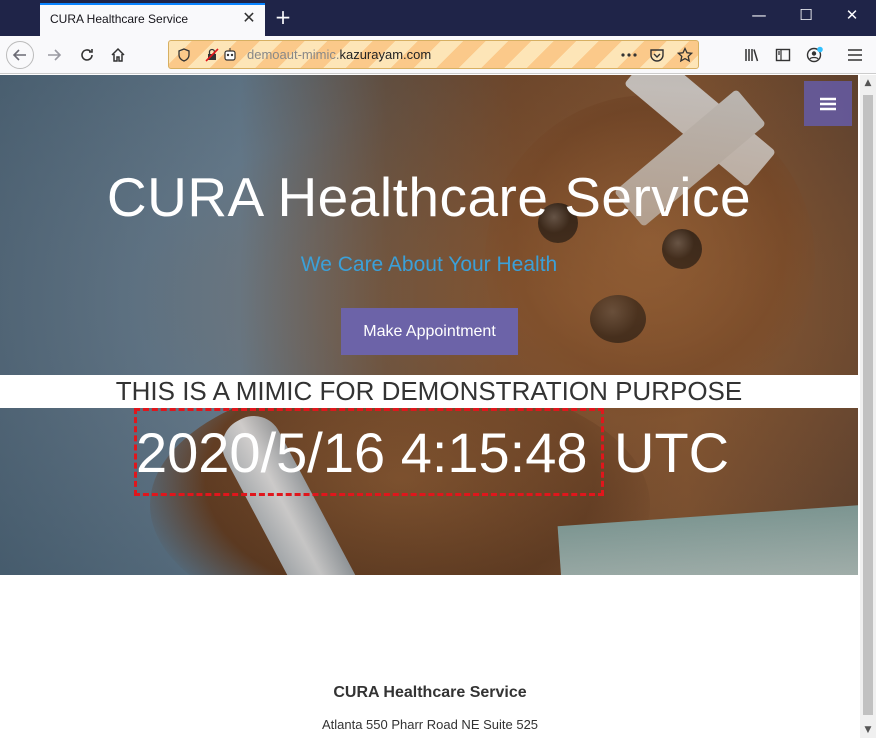  What do you see at coordinates (429, 331) in the screenshot?
I see `make-appointment-button: Make Appointment` at bounding box center [429, 331].